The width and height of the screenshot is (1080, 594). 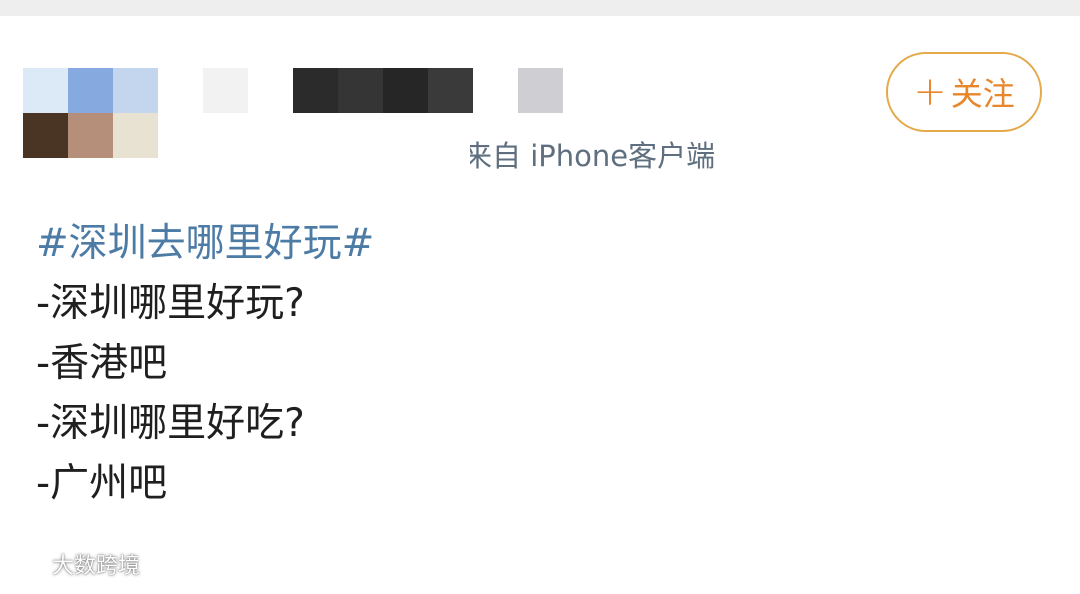 I want to click on post-line: -深圳哪里好玩?, so click(x=170, y=303).